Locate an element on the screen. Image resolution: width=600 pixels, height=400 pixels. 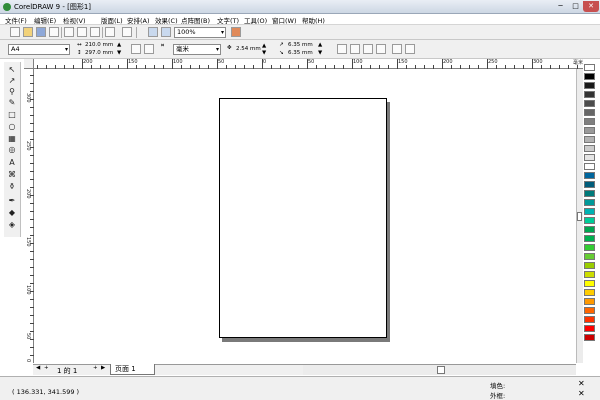
vertical-ruler: 300 250 200 150 100 50 0 is located at coordinates (29, 216).